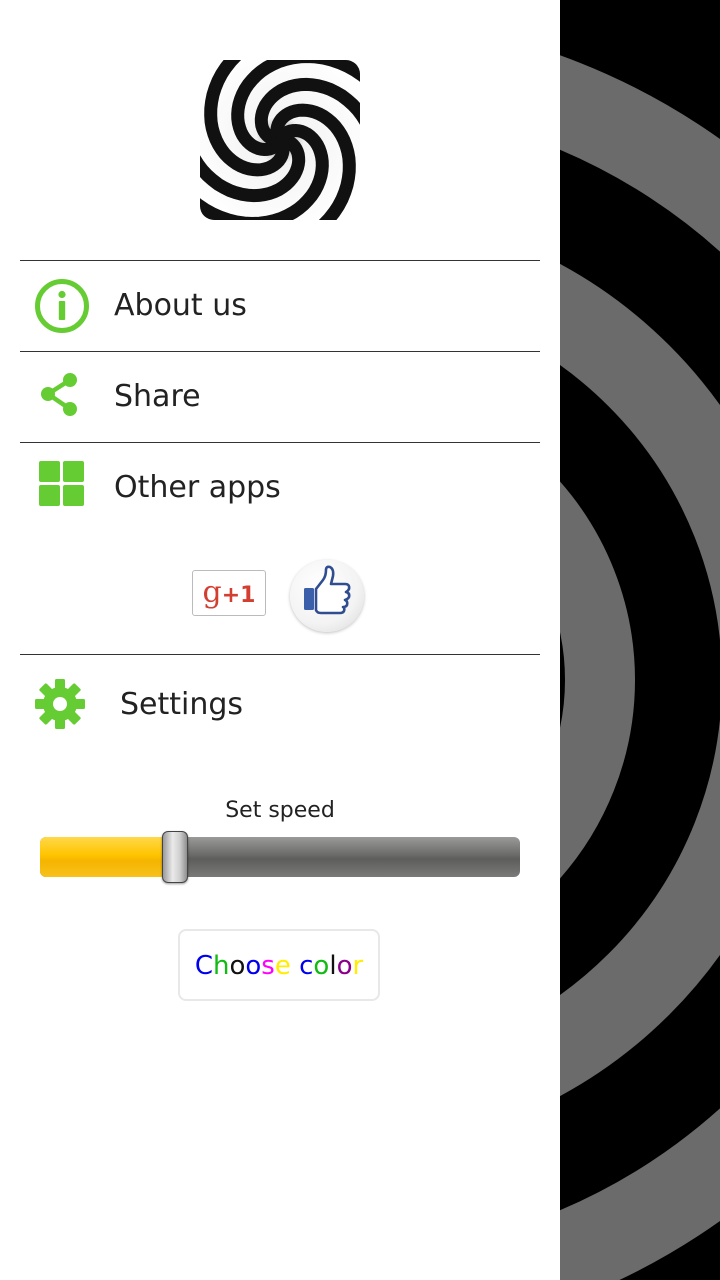 This screenshot has height=1280, width=720. What do you see at coordinates (295, 966) in the screenshot?
I see `choose-color-letter` at bounding box center [295, 966].